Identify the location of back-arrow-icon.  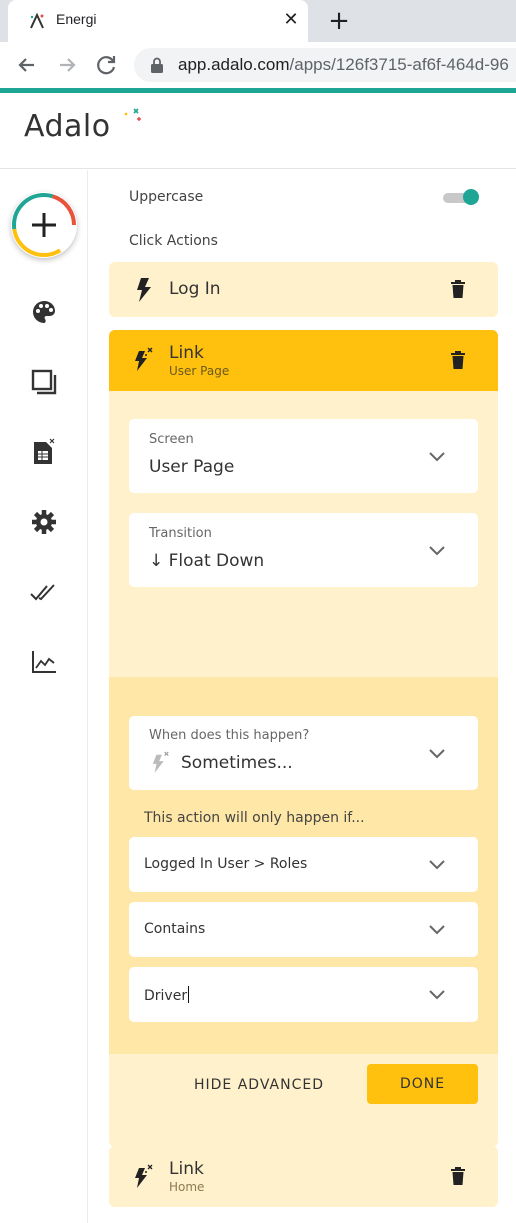
(27, 65).